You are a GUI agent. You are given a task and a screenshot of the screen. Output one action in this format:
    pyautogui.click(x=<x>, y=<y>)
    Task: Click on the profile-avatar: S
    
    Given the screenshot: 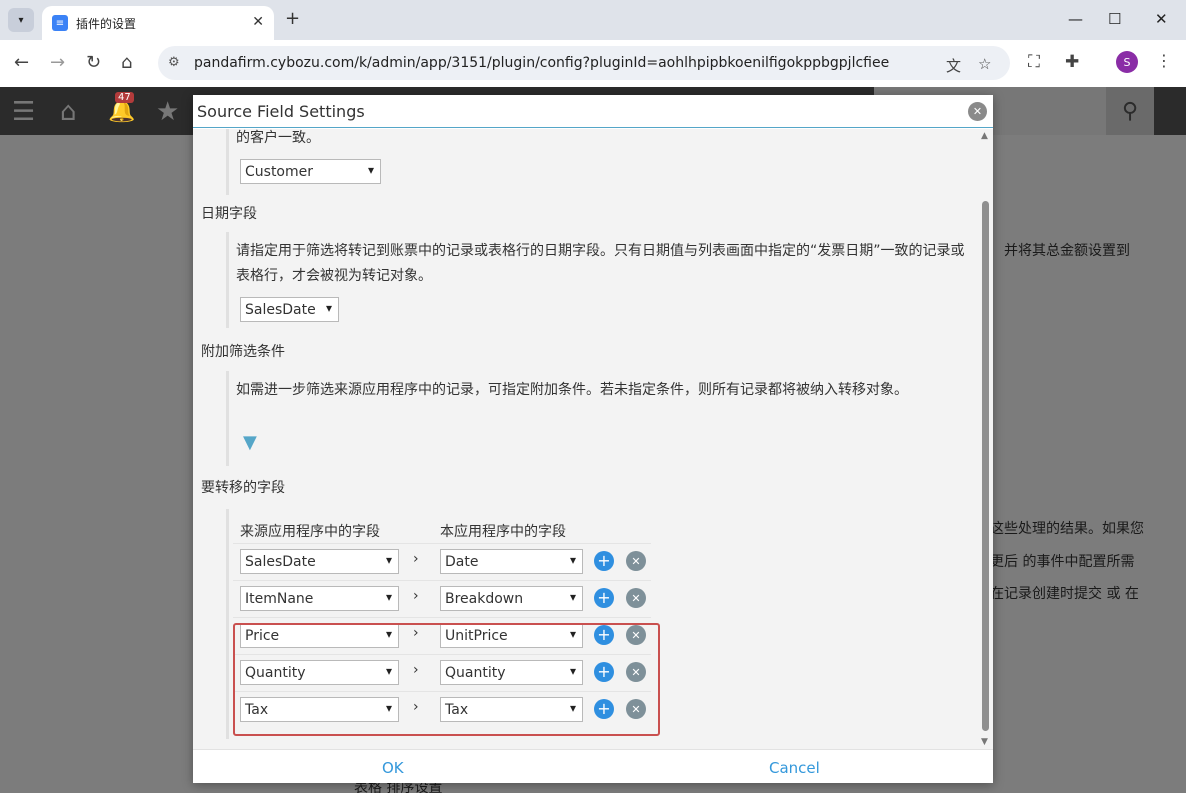 What is the action you would take?
    pyautogui.click(x=1127, y=62)
    